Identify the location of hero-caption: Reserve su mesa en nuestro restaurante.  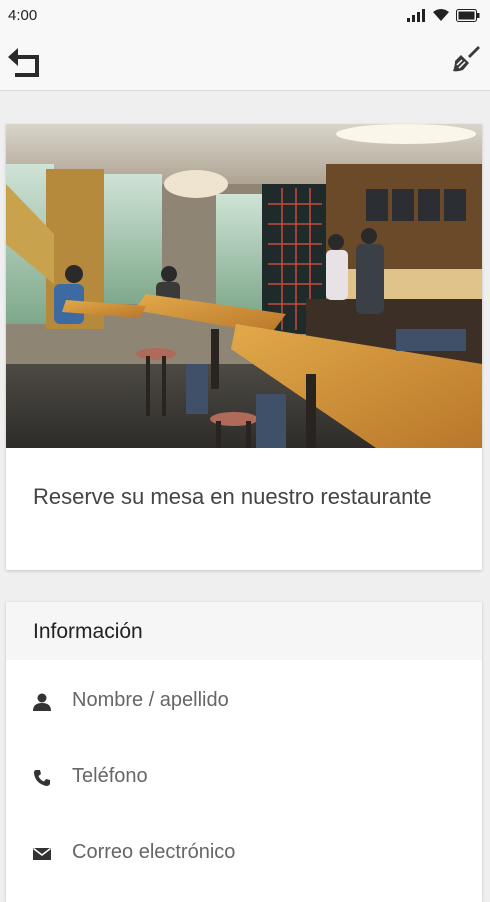
(232, 496).